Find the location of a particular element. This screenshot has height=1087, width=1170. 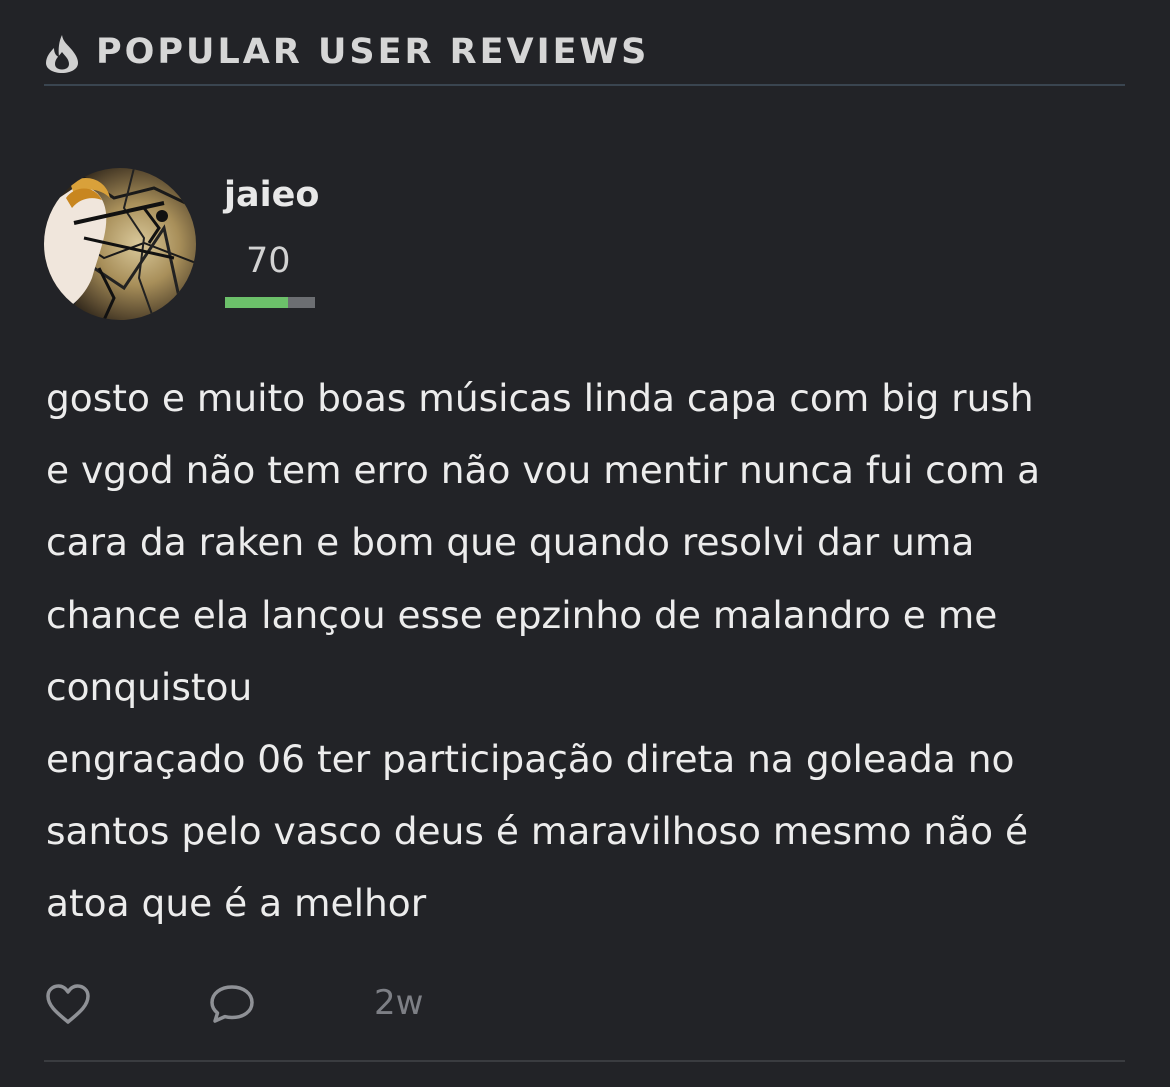

section-title: POPULAR USER REVIEWS is located at coordinates (373, 52).